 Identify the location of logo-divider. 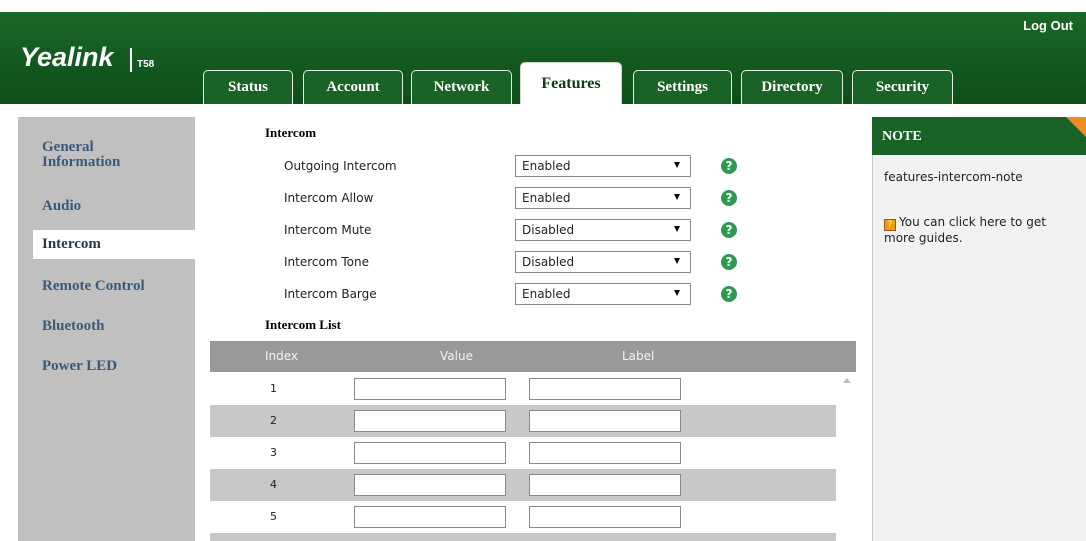
(131, 60).